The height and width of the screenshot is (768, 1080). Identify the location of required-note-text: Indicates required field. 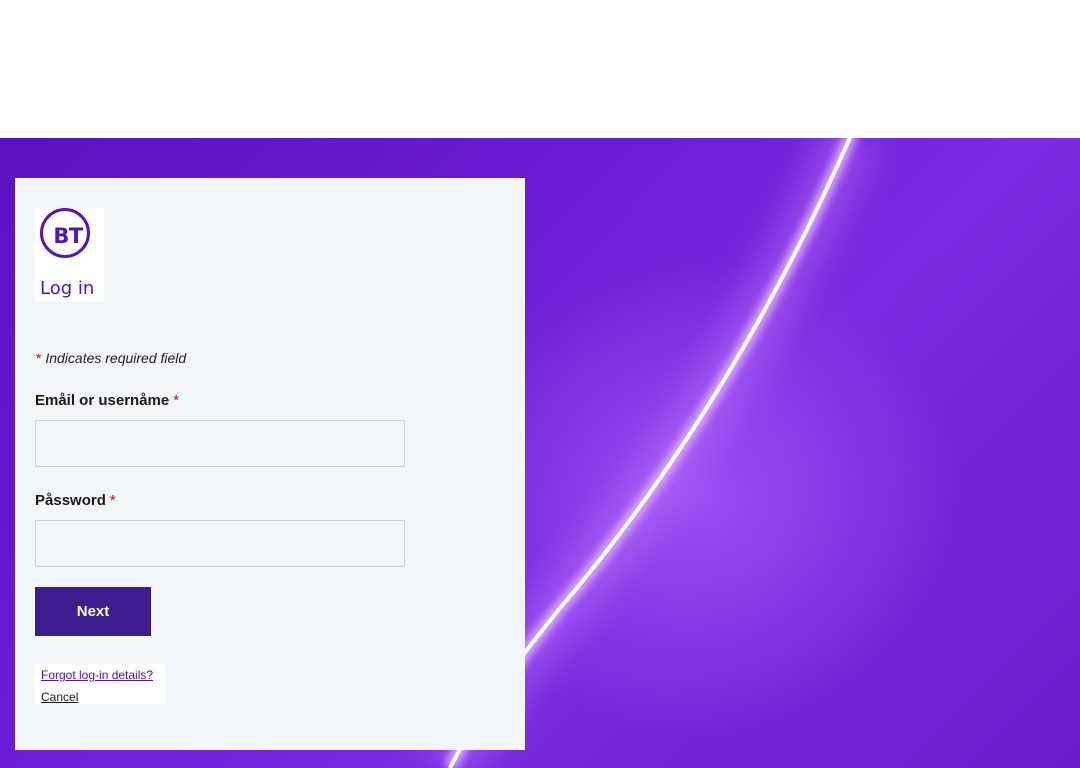
(116, 358).